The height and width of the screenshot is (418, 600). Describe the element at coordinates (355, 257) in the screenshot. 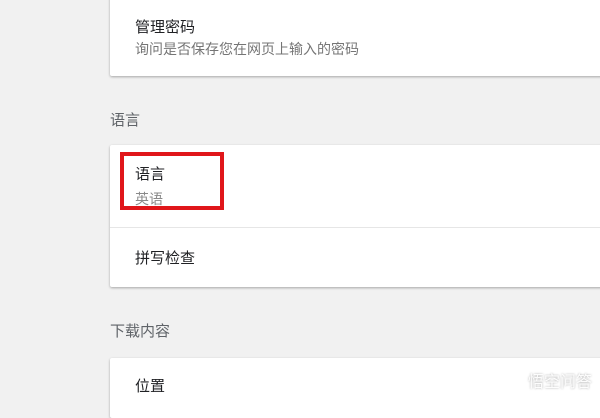

I see `spellcheck-row: 拼写检查` at that location.